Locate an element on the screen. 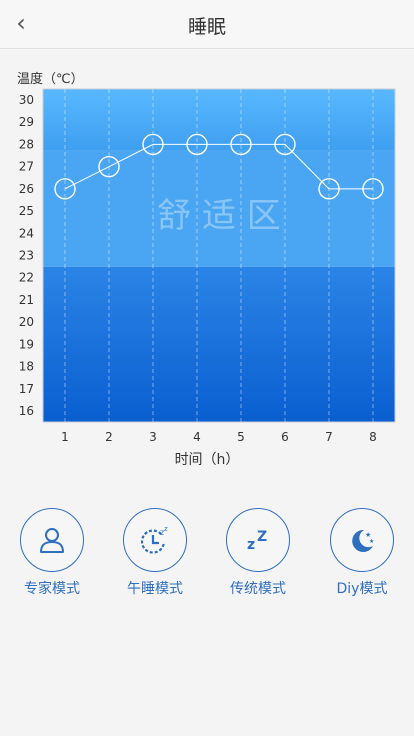 This screenshot has width=414, height=736. nap-mode-button: z z 午睡模式 is located at coordinates (155, 553).